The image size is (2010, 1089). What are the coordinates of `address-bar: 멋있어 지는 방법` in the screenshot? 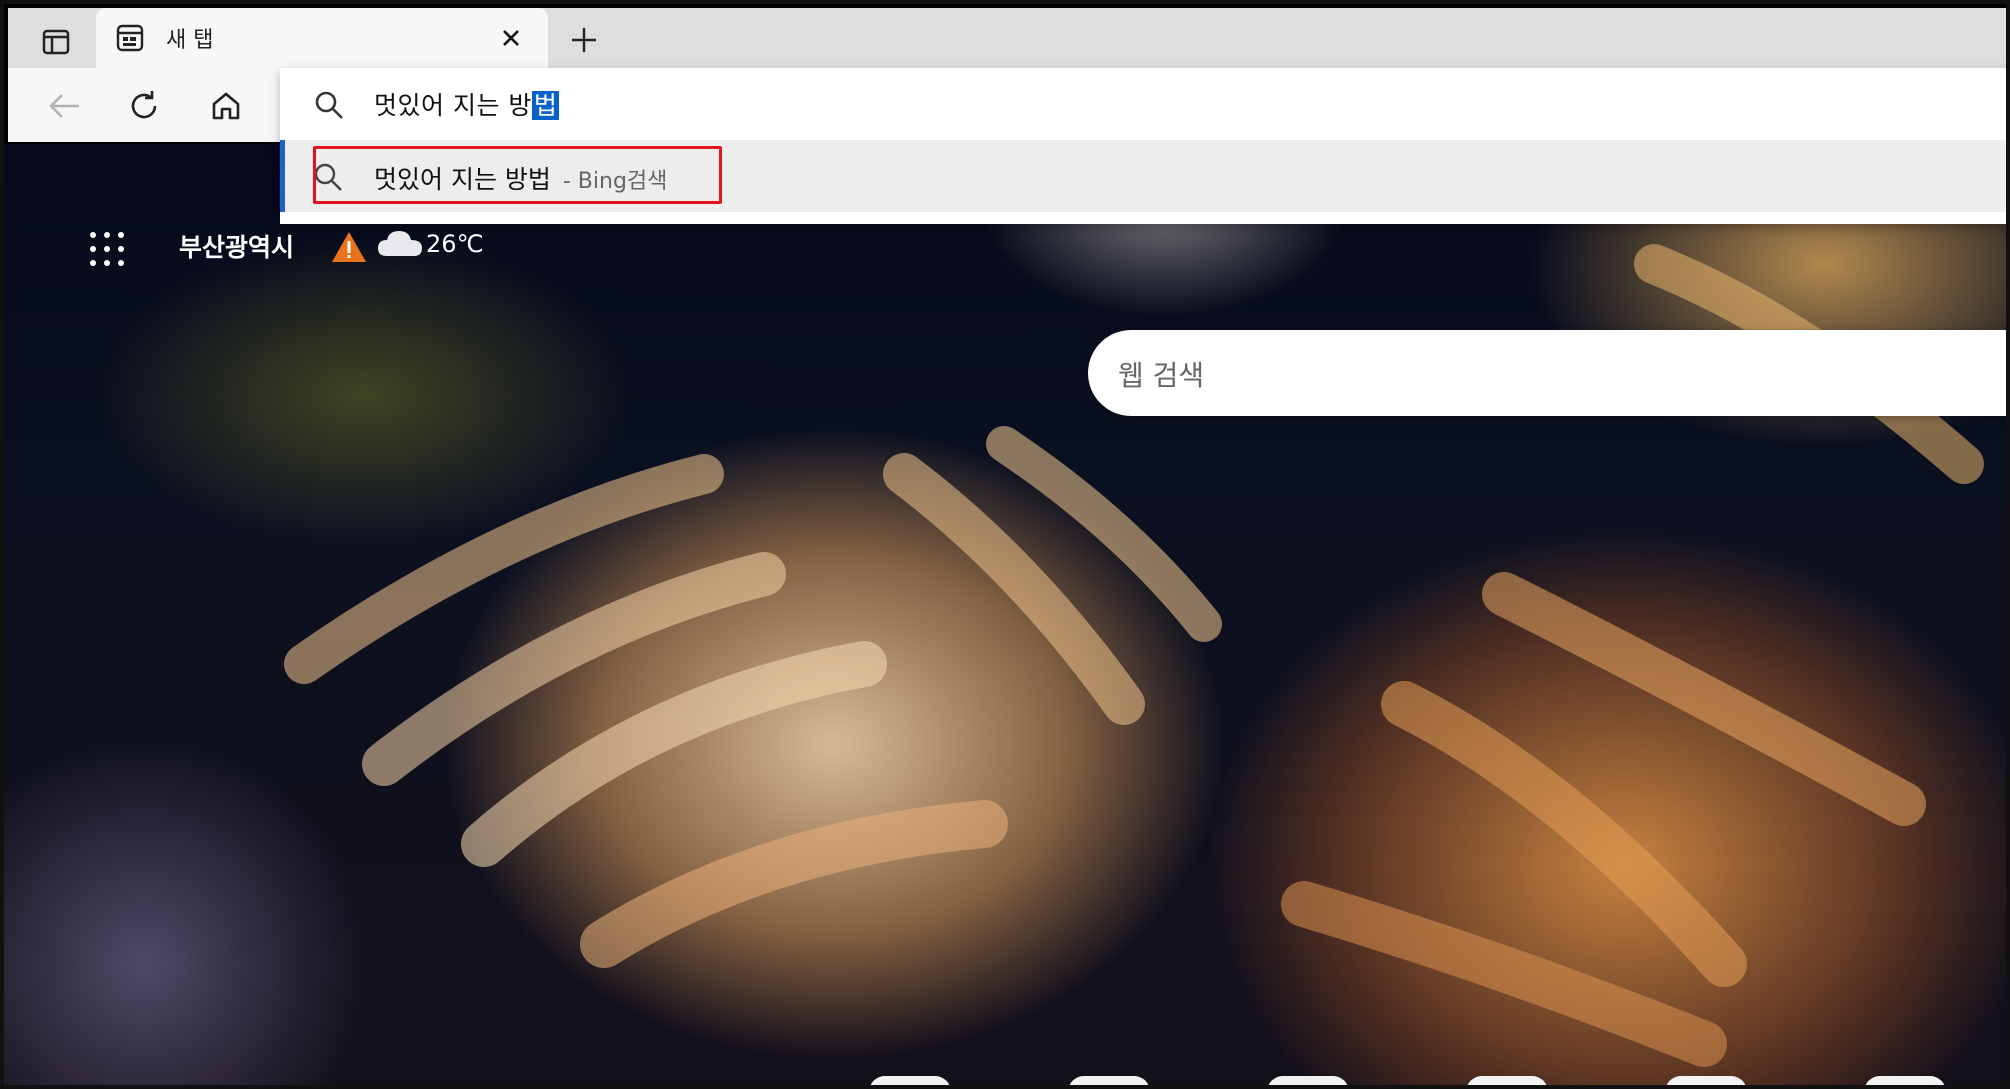 It's located at (1143, 104).